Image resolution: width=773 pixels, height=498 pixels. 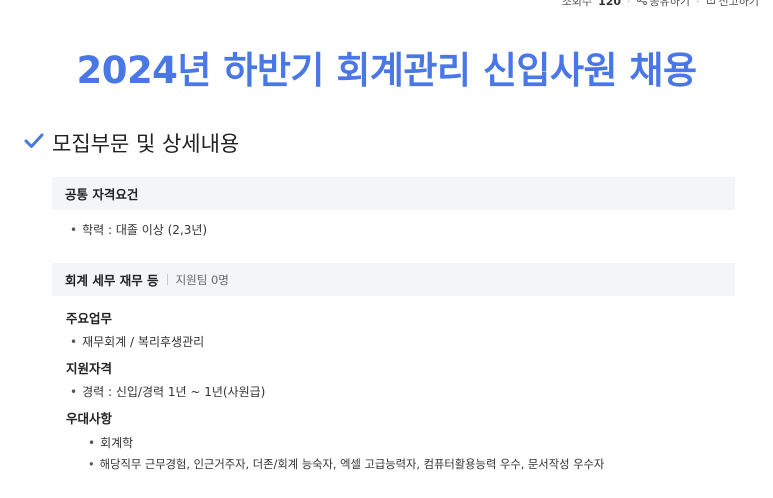 What do you see at coordinates (89, 418) in the screenshot?
I see `preferences-title: 우대사항` at bounding box center [89, 418].